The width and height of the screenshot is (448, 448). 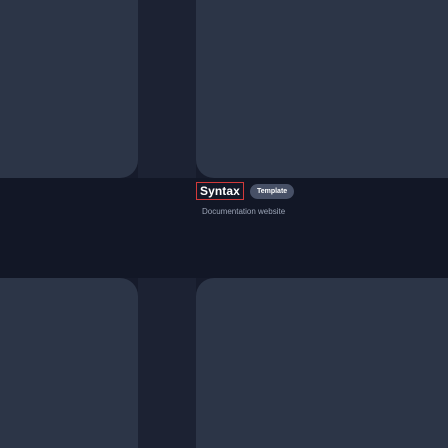 I want to click on template-card: Syntax Template Documentation website, so click(x=271, y=200).